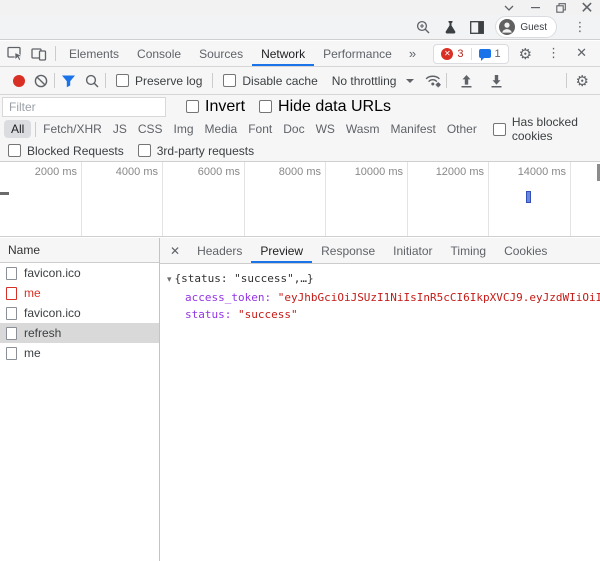  Describe the element at coordinates (383, 279) in the screenshot. I see `json-summary-line: ▾ {status: "success",…}` at that location.